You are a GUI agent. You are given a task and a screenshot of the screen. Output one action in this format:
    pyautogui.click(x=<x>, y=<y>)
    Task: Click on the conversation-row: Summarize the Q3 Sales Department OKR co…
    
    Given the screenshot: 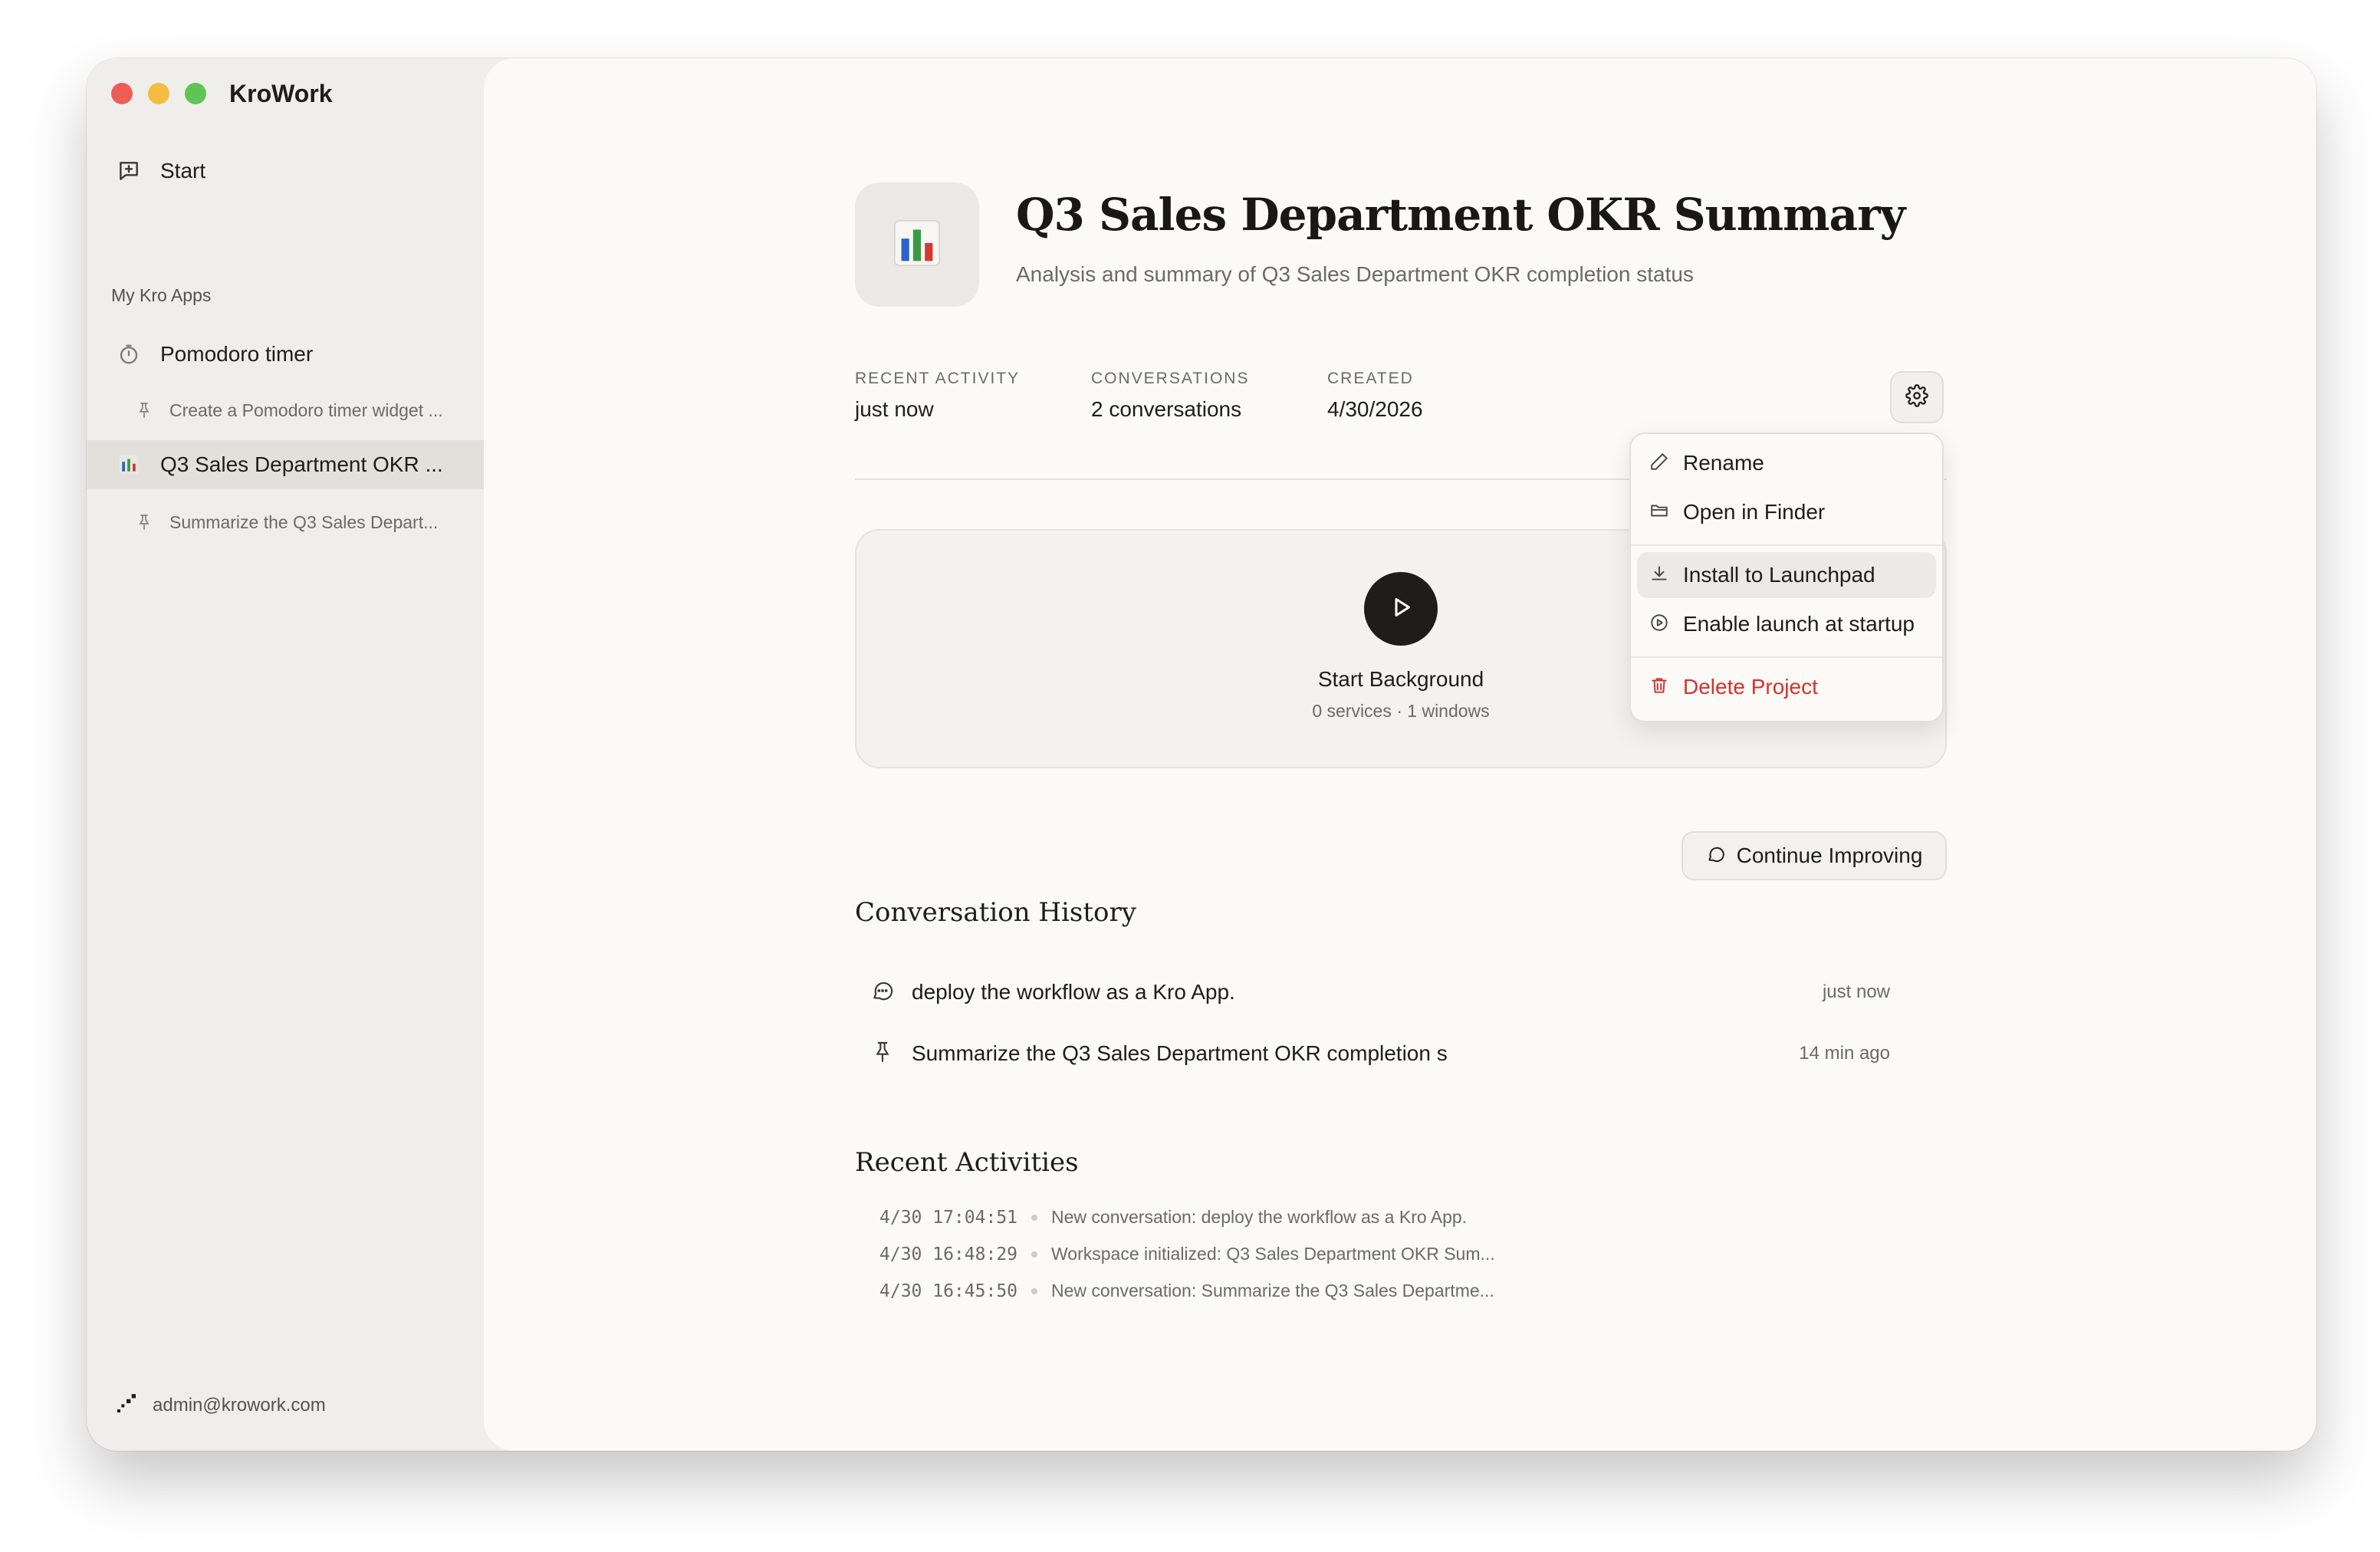 What is the action you would take?
    pyautogui.click(x=1380, y=1054)
    